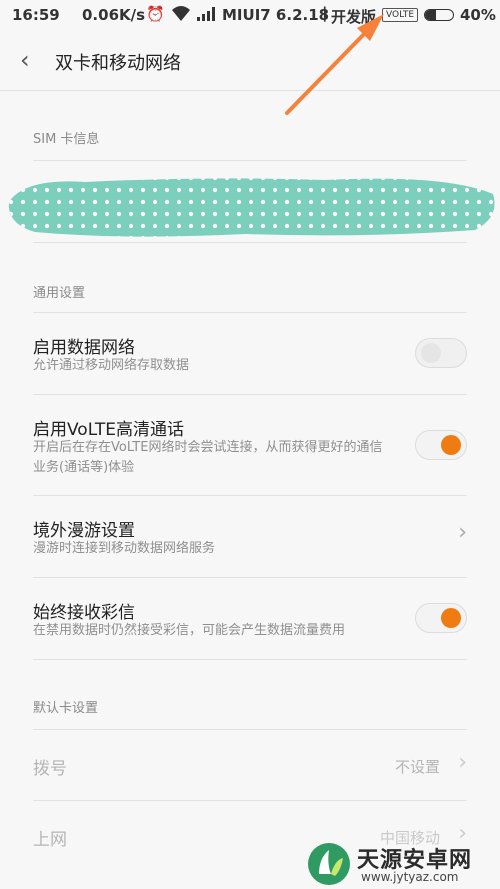 Image resolution: width=500 pixels, height=889 pixels. What do you see at coordinates (111, 365) in the screenshot?
I see `setting-subtitle: 允许通过移动网络存取数据` at bounding box center [111, 365].